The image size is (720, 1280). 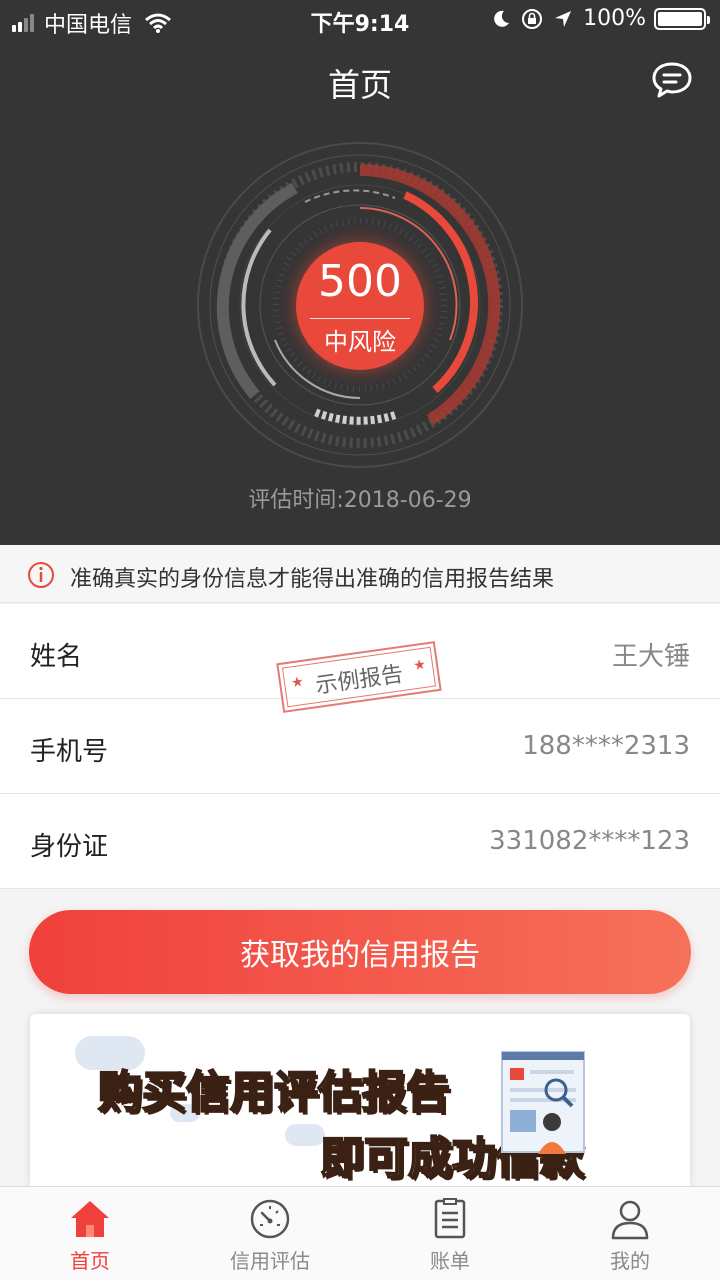 I want to click on home-icon, so click(x=90, y=1219).